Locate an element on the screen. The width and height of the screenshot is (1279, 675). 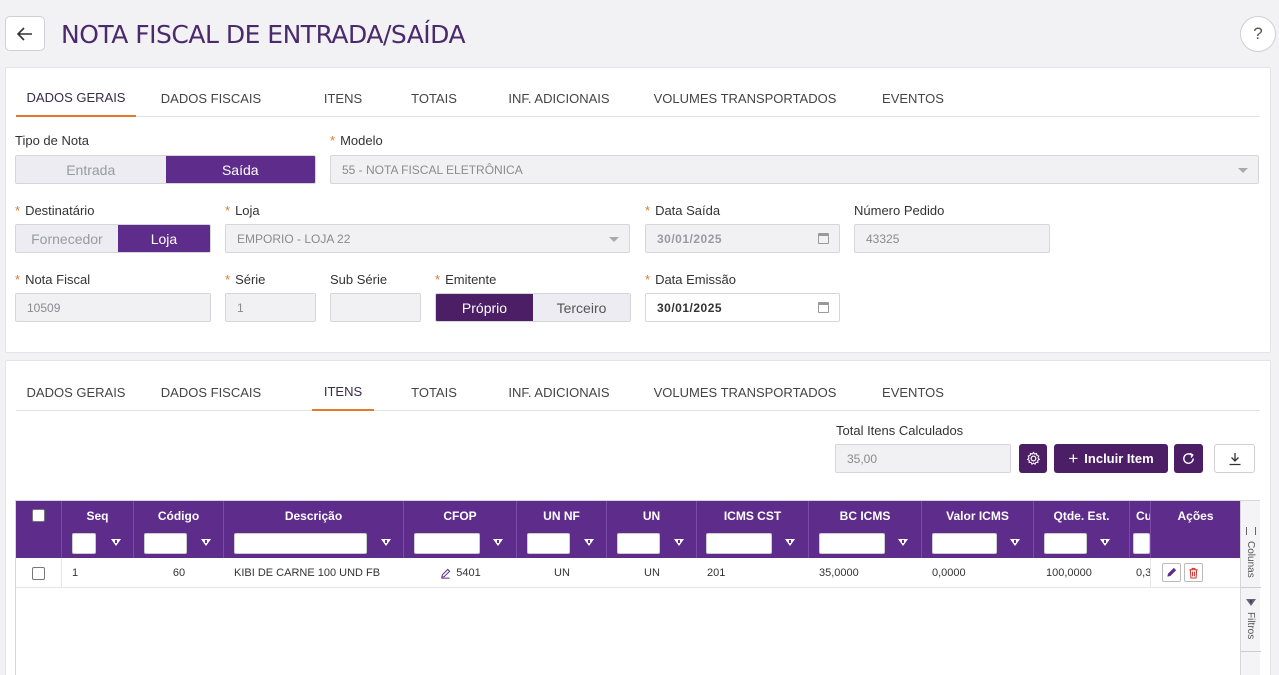
plus-icon: + is located at coordinates (1073, 458).